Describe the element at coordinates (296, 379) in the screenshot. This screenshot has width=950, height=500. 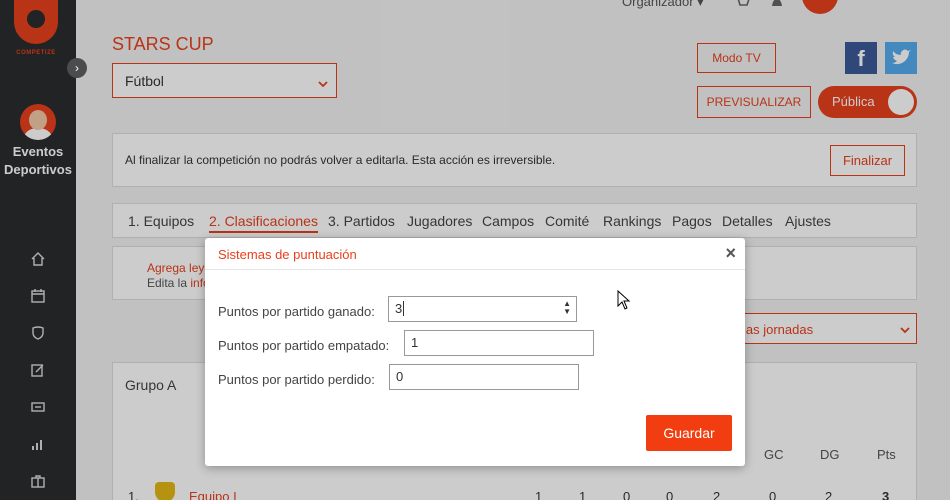
I see `points-lost-label: Puntos por partido perdido:` at that location.